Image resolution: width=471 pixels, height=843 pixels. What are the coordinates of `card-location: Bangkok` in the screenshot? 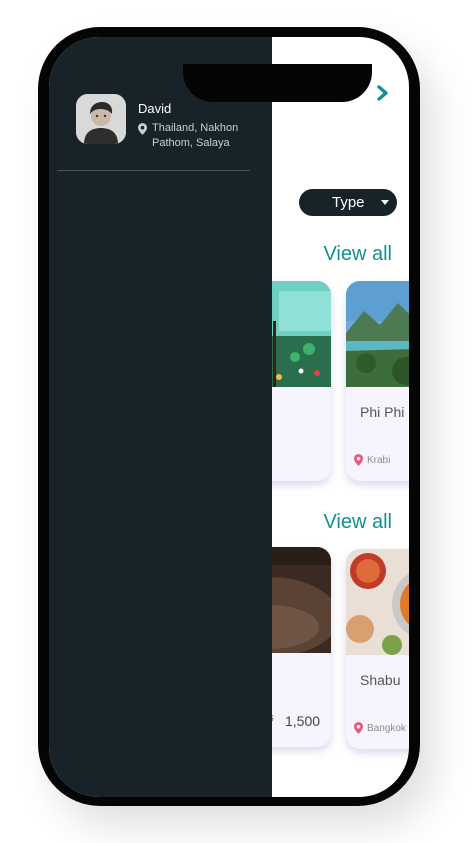 It's located at (380, 728).